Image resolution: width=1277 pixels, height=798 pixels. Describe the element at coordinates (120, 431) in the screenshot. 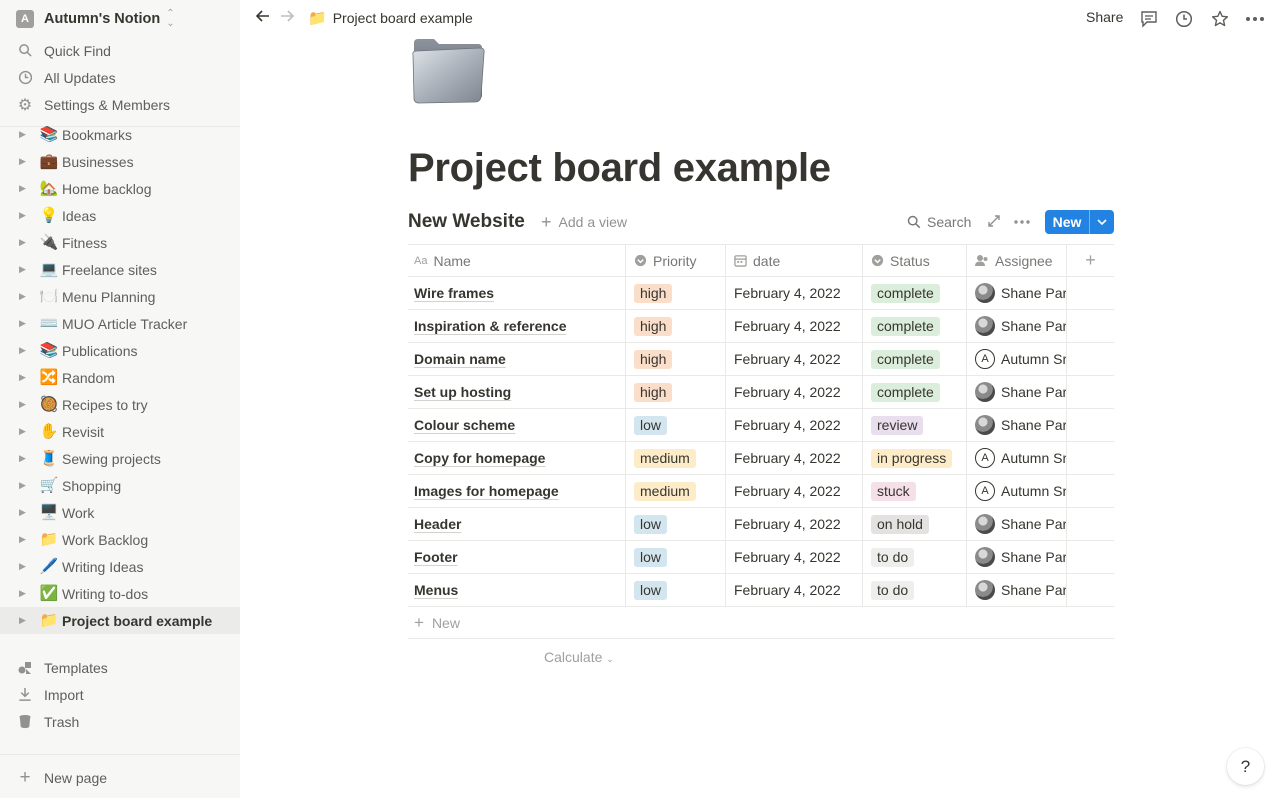

I see `sidebar-page: ▶ ✋ Revisit` at that location.